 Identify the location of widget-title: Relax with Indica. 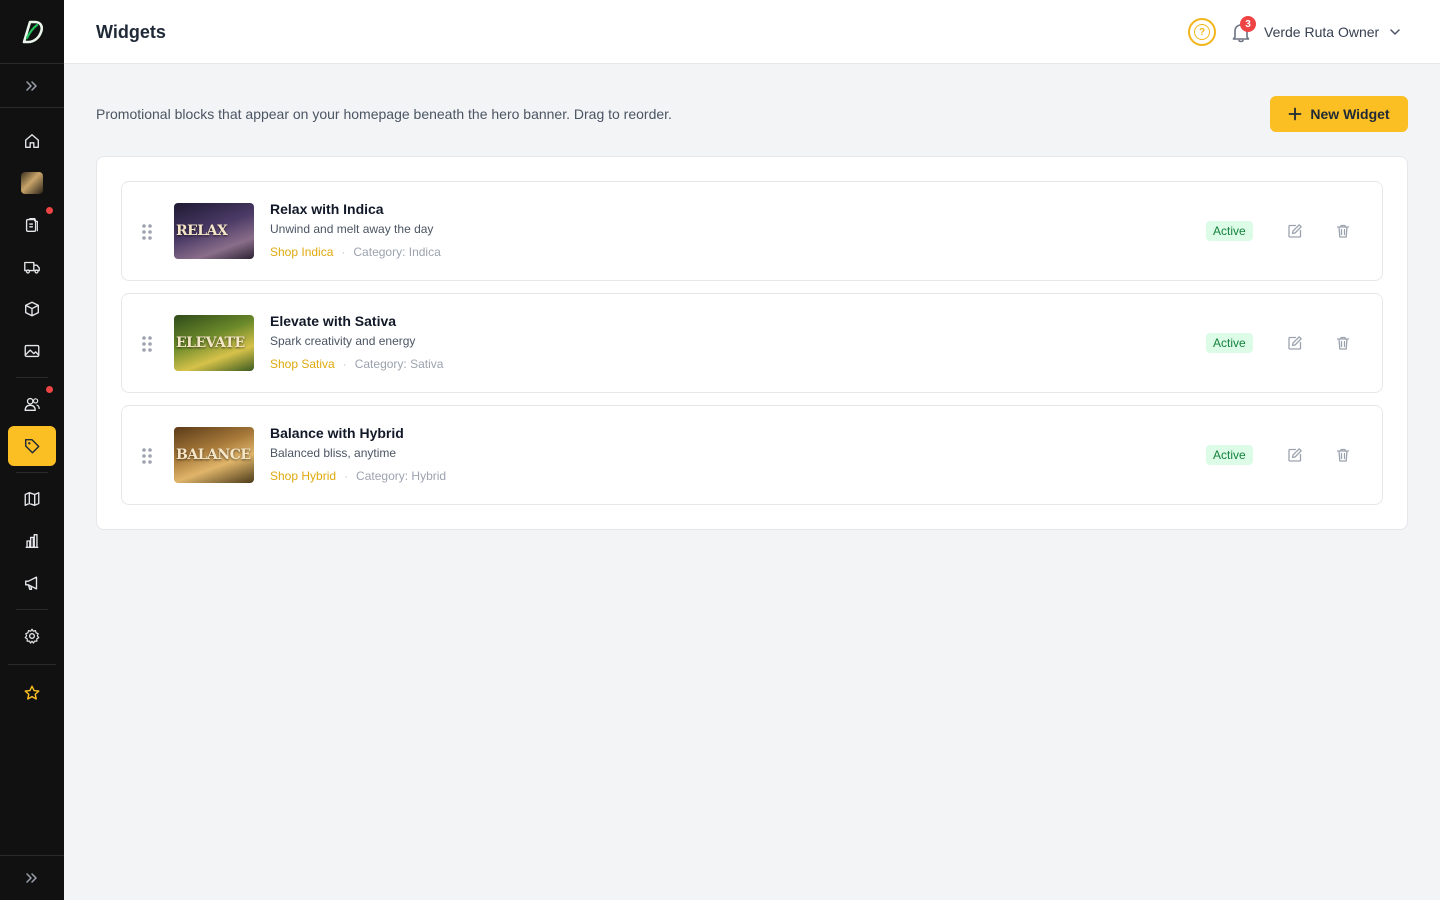
(327, 209).